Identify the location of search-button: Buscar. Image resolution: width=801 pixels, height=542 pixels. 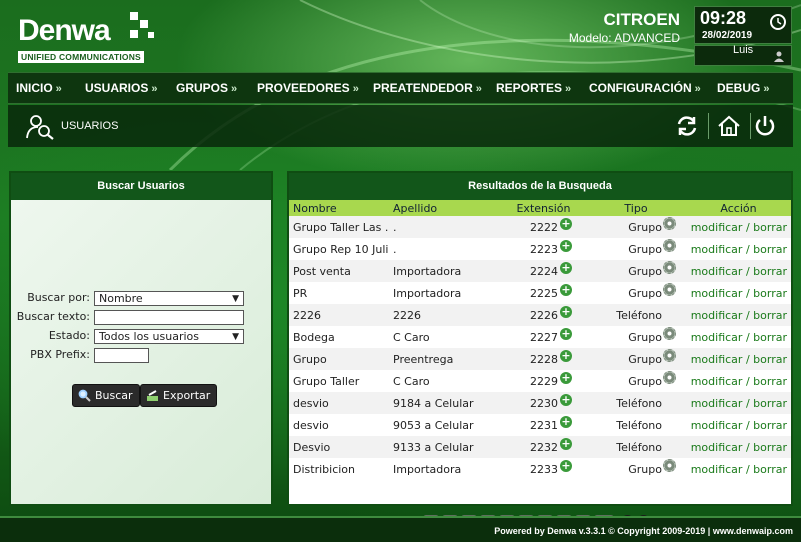
(106, 395).